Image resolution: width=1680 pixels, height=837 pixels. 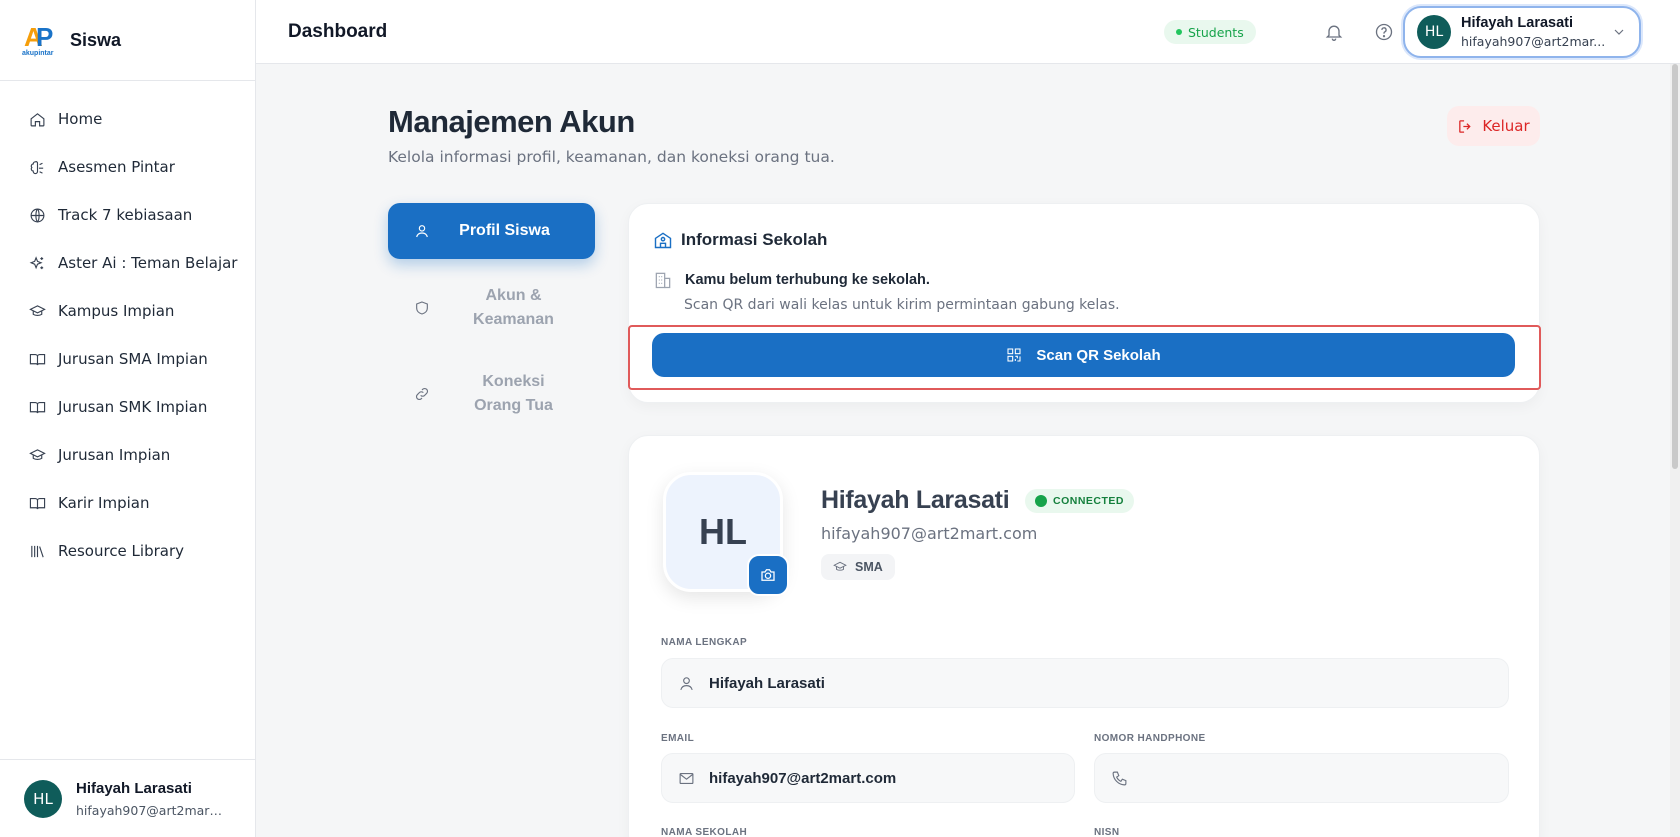 I want to click on bell-icon, so click(x=1334, y=32).